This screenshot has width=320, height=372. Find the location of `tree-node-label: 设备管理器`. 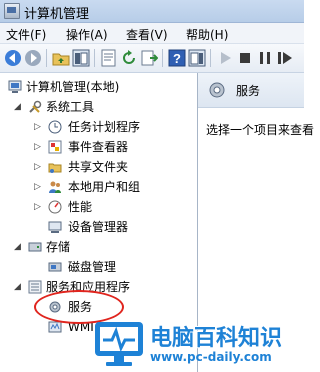

tree-node-label: 设备管理器 is located at coordinates (98, 227).